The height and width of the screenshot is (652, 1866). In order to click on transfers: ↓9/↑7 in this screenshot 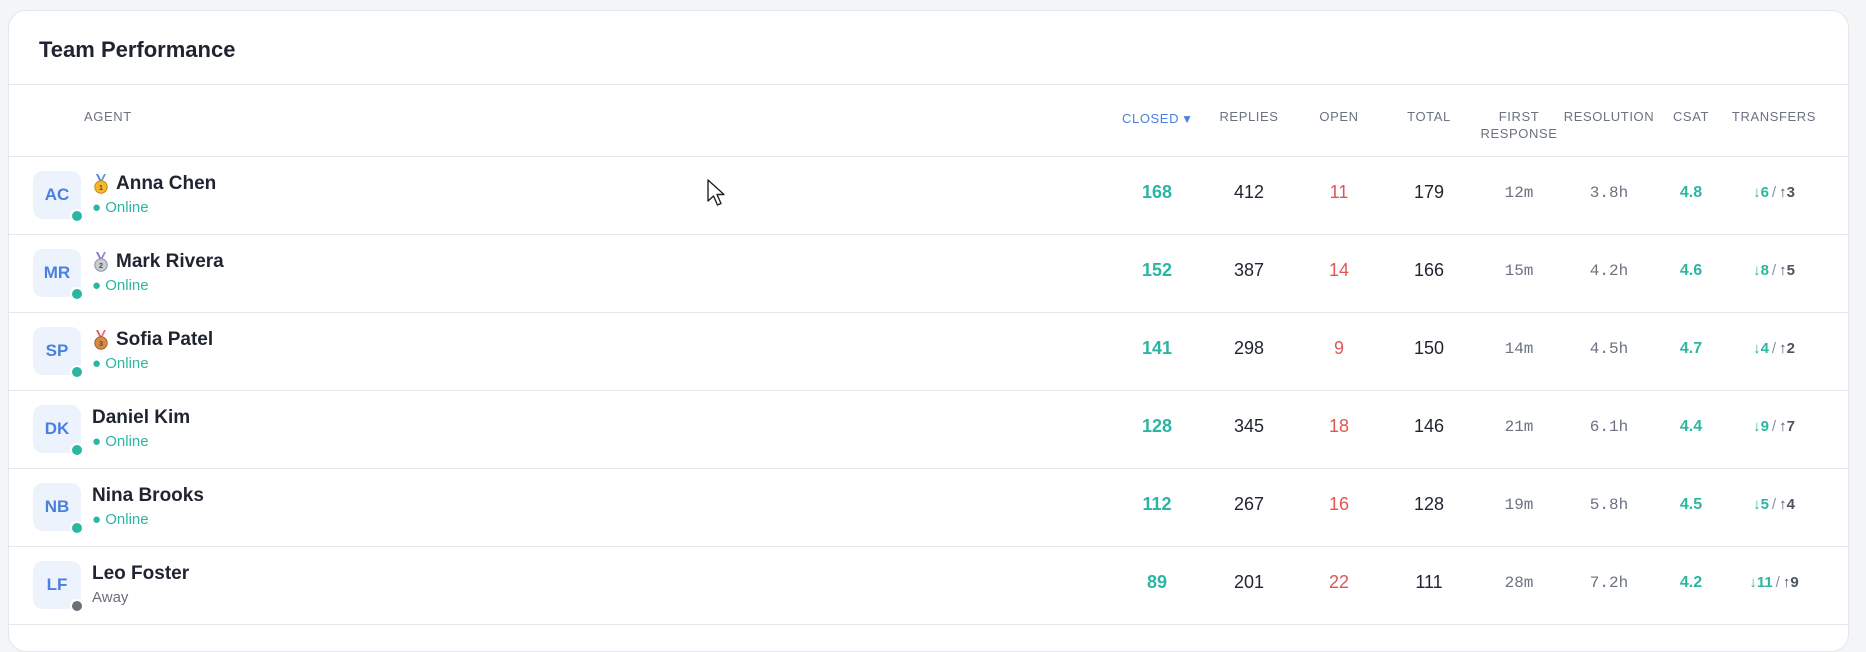, I will do `click(1774, 426)`.